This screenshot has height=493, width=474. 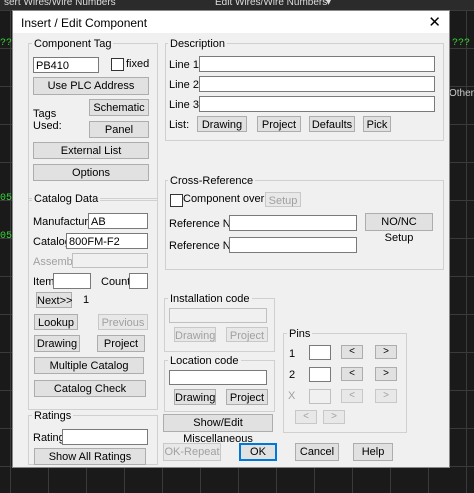 What do you see at coordinates (72, 281) in the screenshot?
I see `item-input` at bounding box center [72, 281].